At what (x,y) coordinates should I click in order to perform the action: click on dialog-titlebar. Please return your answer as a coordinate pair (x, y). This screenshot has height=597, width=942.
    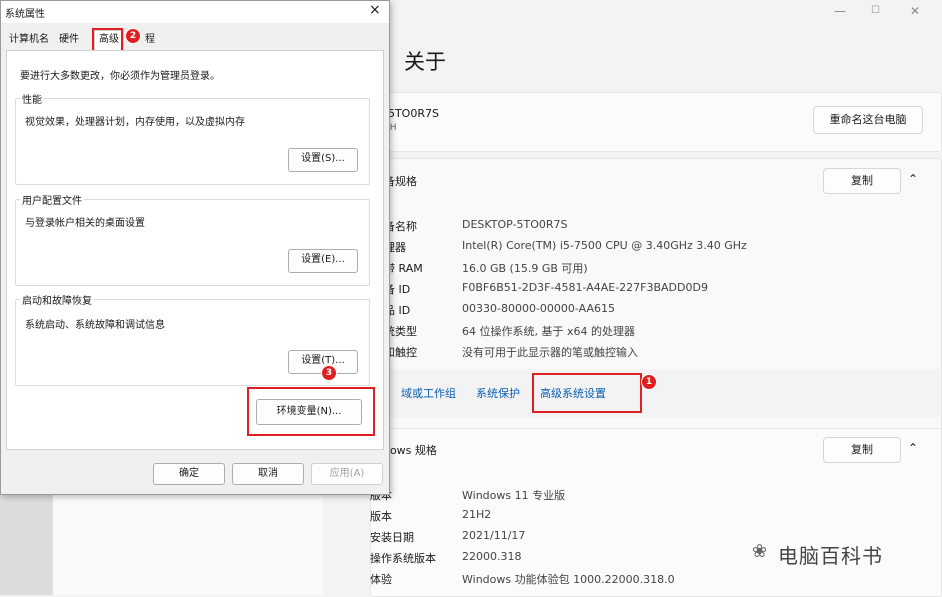
    Looking at the image, I should click on (195, 12).